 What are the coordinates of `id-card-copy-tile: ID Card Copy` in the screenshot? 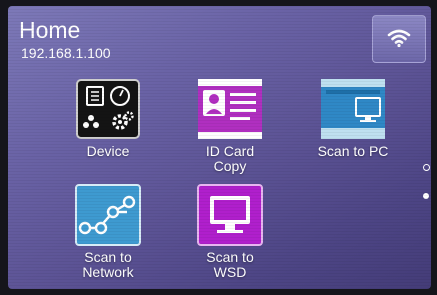 It's located at (230, 133).